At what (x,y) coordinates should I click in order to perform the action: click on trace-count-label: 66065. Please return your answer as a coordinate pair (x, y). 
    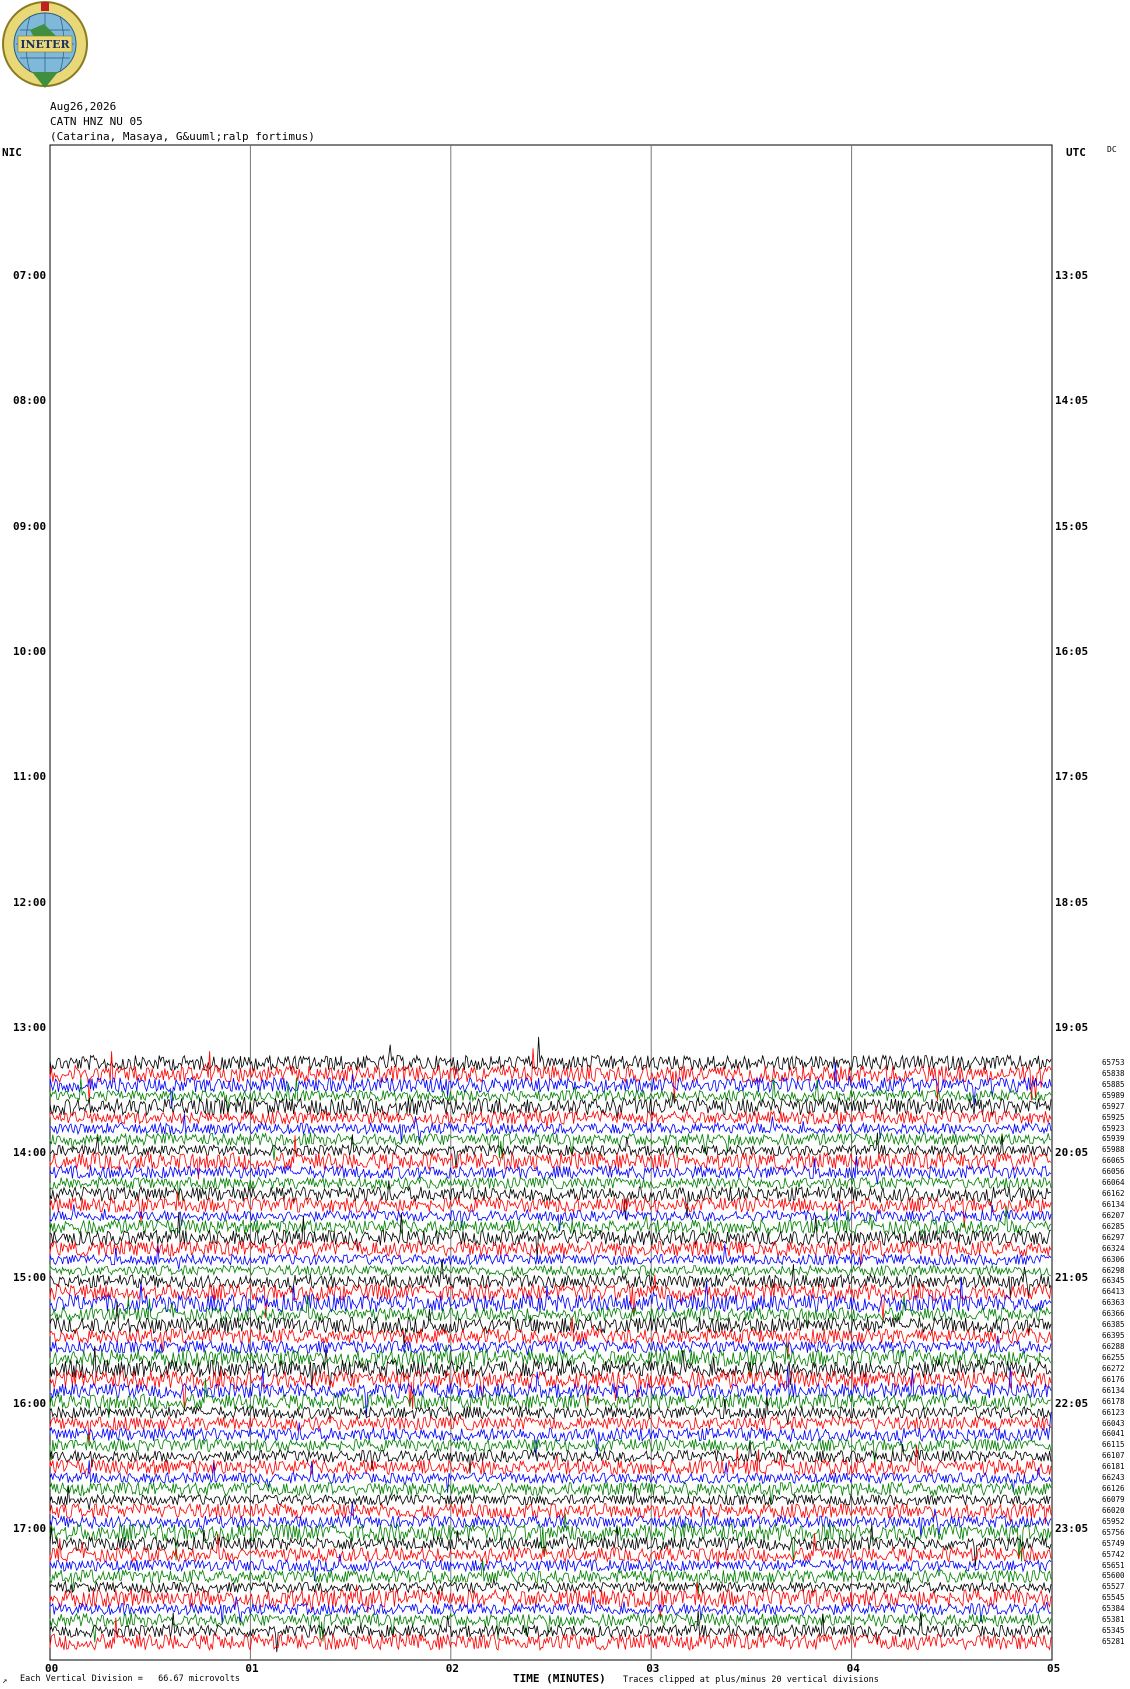
    Looking at the image, I should click on (1113, 1161).